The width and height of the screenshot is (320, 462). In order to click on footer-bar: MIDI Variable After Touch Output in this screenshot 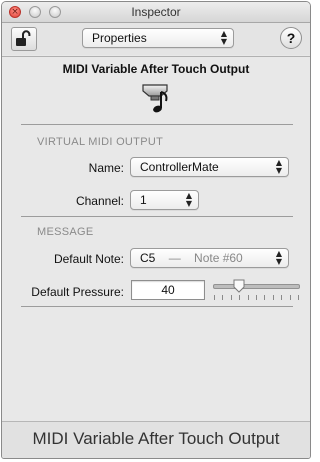, I will do `click(156, 439)`.